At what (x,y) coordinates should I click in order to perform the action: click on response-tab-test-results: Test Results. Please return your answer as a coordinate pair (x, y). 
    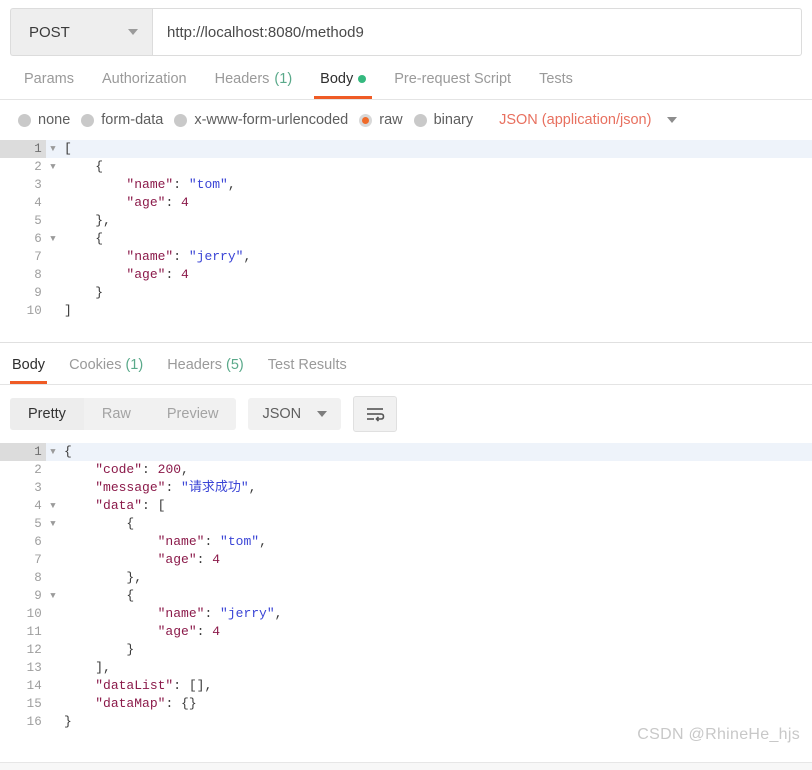
    Looking at the image, I should click on (307, 370).